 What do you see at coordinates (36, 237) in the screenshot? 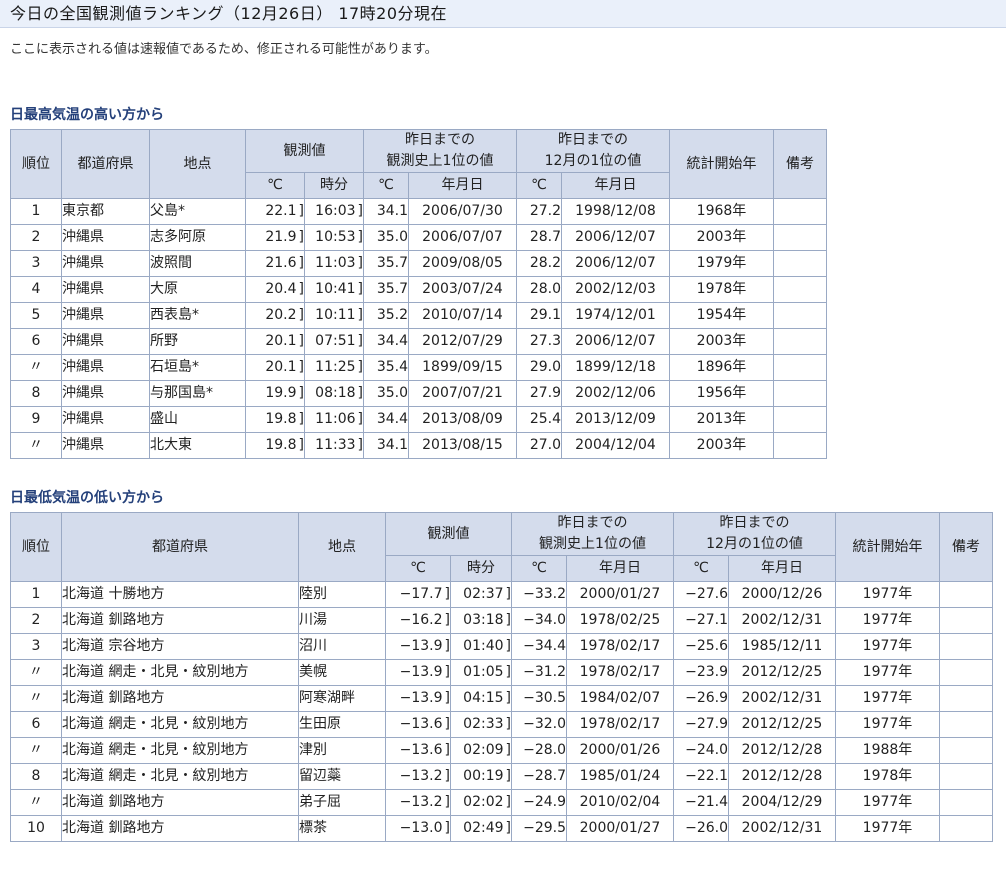
I see `cell-rank-text: 2` at bounding box center [36, 237].